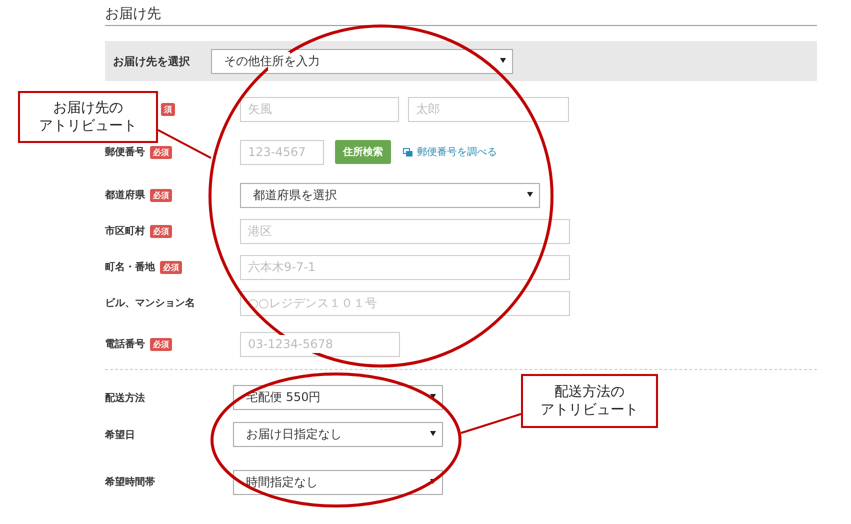 The height and width of the screenshot is (524, 851). What do you see at coordinates (168, 109) in the screenshot?
I see `required-badge: 須` at bounding box center [168, 109].